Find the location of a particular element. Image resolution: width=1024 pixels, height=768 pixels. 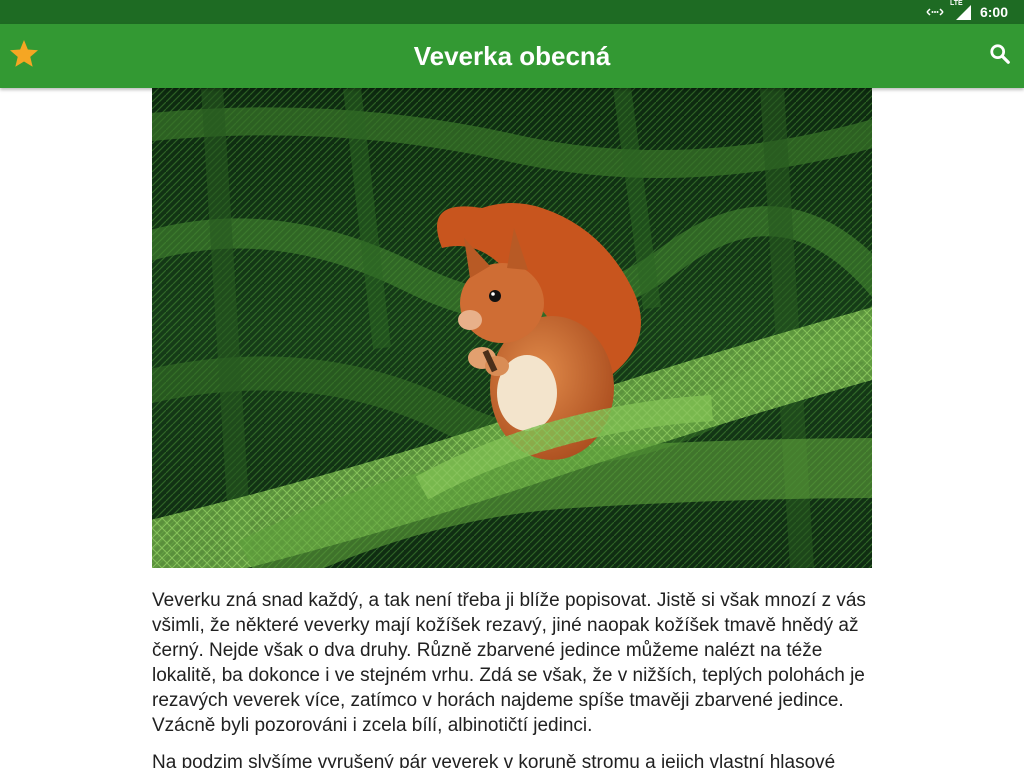

search-icon is located at coordinates (1000, 56).